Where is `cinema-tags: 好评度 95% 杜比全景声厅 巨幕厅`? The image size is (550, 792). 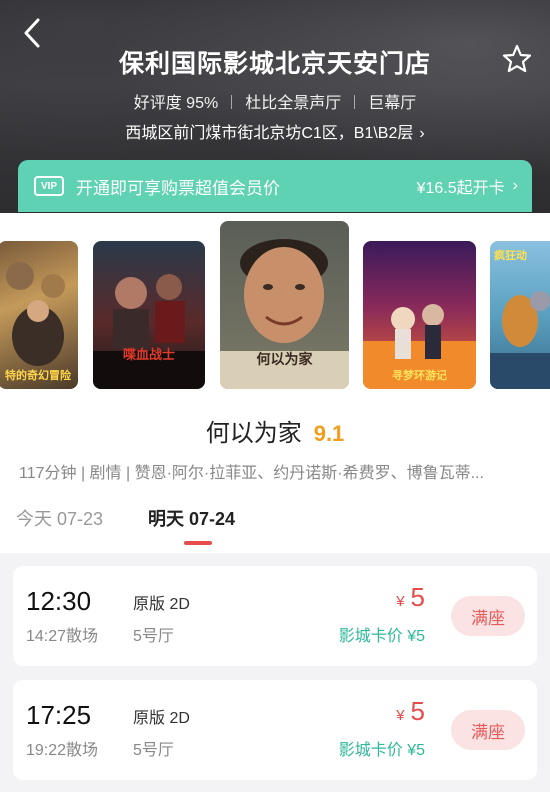
cinema-tags: 好评度 95% 杜比全景声厅 巨幕厅 is located at coordinates (275, 101).